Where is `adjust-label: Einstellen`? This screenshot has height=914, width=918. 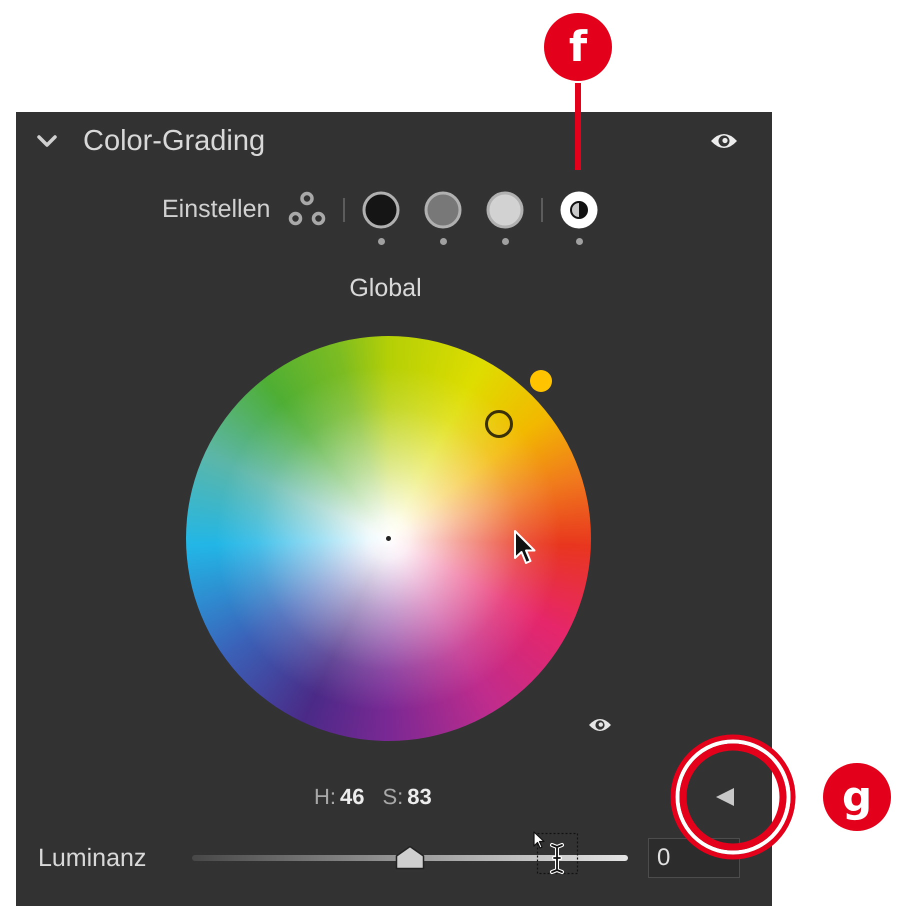 adjust-label: Einstellen is located at coordinates (216, 209).